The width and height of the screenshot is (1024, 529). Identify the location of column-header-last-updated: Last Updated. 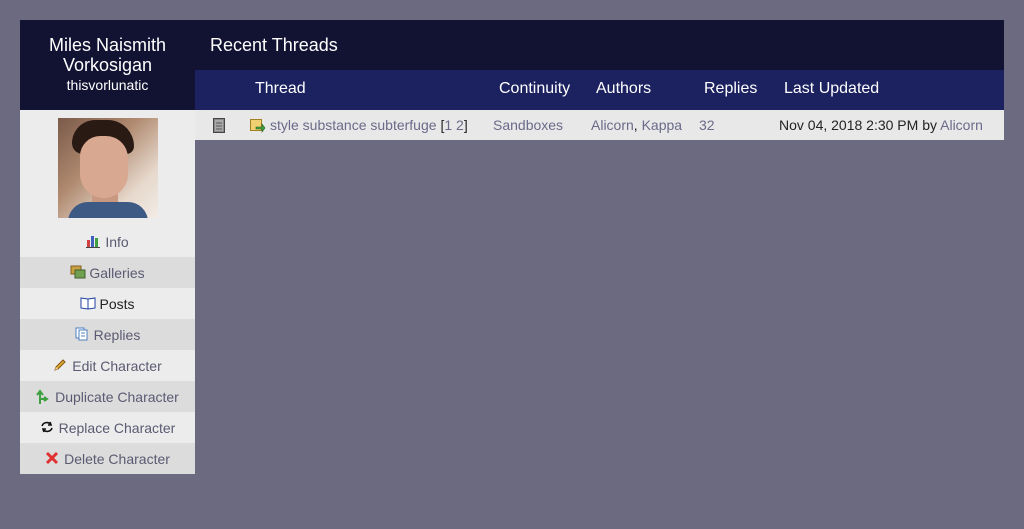
(832, 88).